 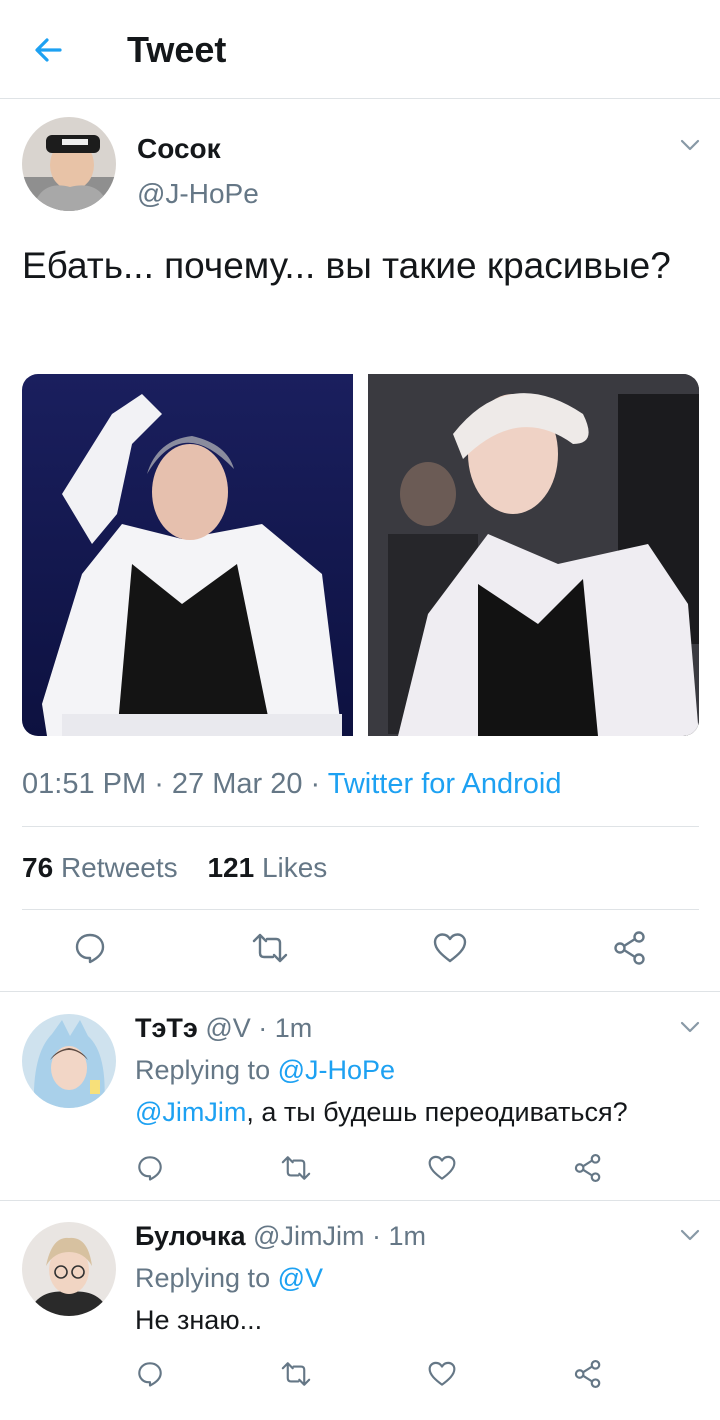 I want to click on reply-author-name: Булочка, so click(x=190, y=1236).